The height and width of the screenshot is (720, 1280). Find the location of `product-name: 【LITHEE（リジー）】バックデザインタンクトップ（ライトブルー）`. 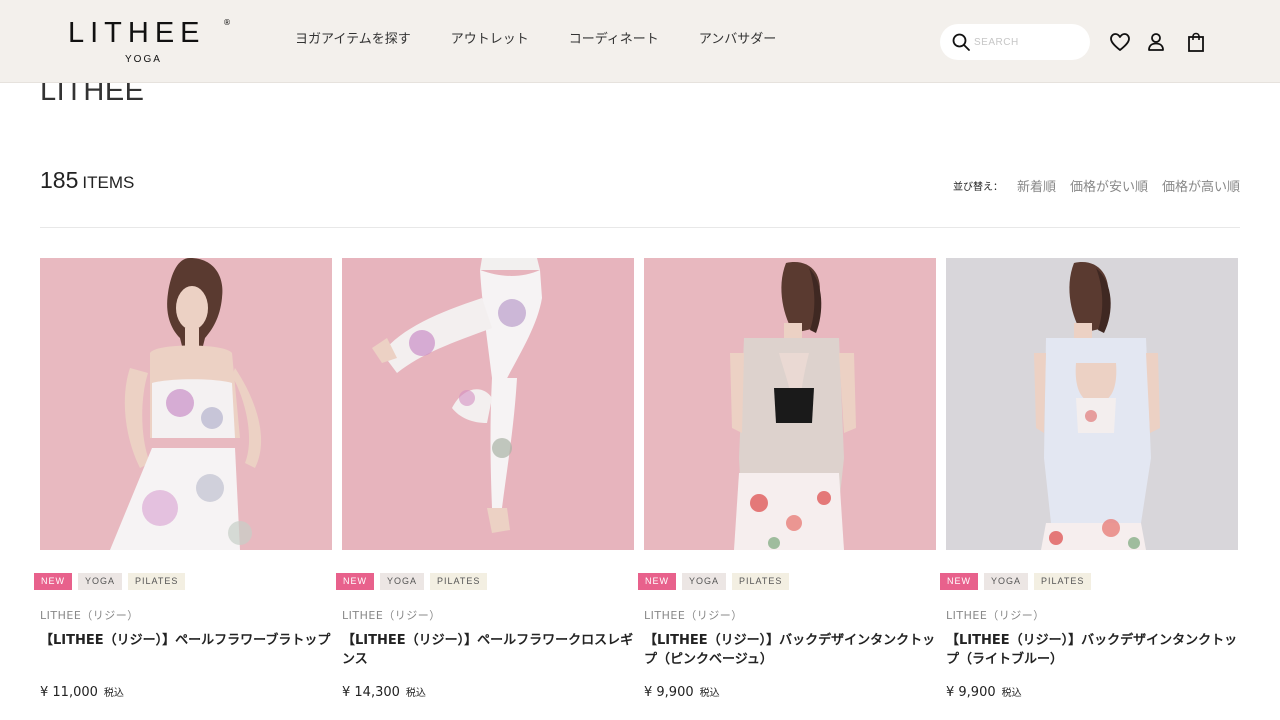

product-name: 【LITHEE（リジー）】バックデザインタンクトップ（ライトブルー） is located at coordinates (1092, 650).